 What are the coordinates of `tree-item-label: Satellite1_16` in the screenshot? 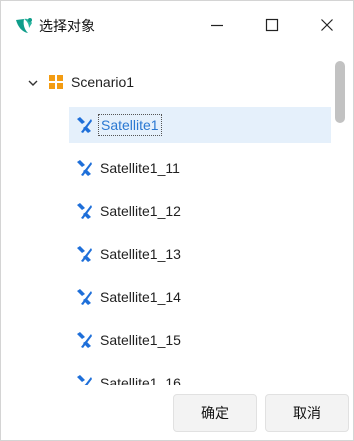 It's located at (140, 380).